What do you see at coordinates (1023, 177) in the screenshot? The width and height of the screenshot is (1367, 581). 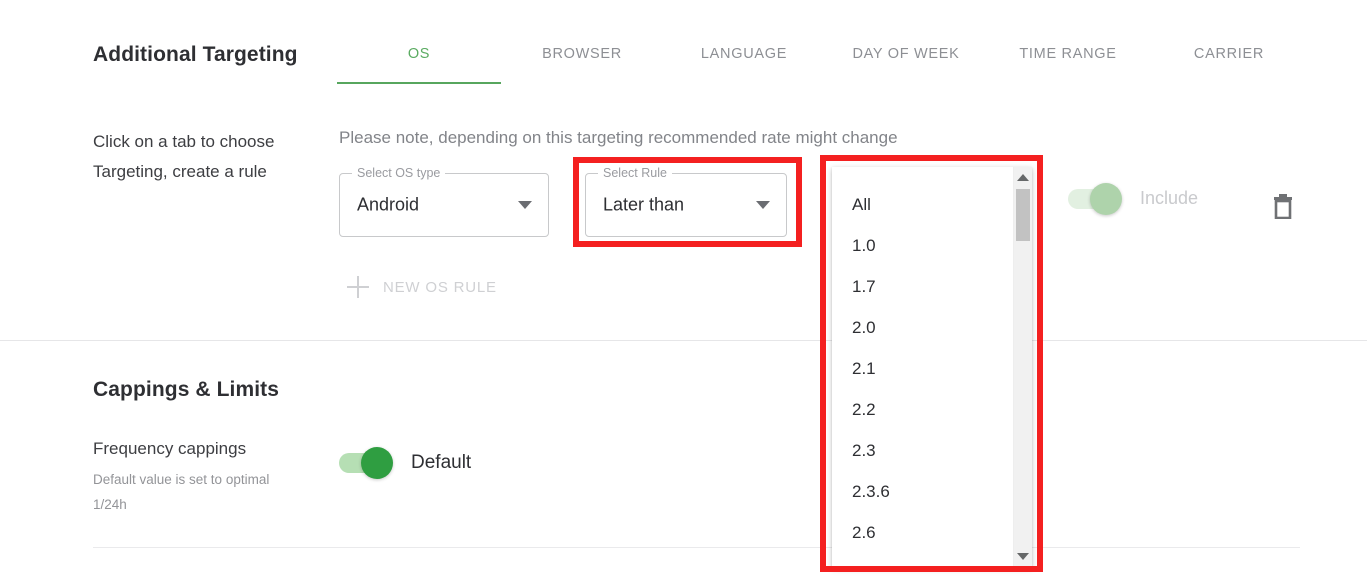 I see `scroll-up-arrow-icon` at bounding box center [1023, 177].